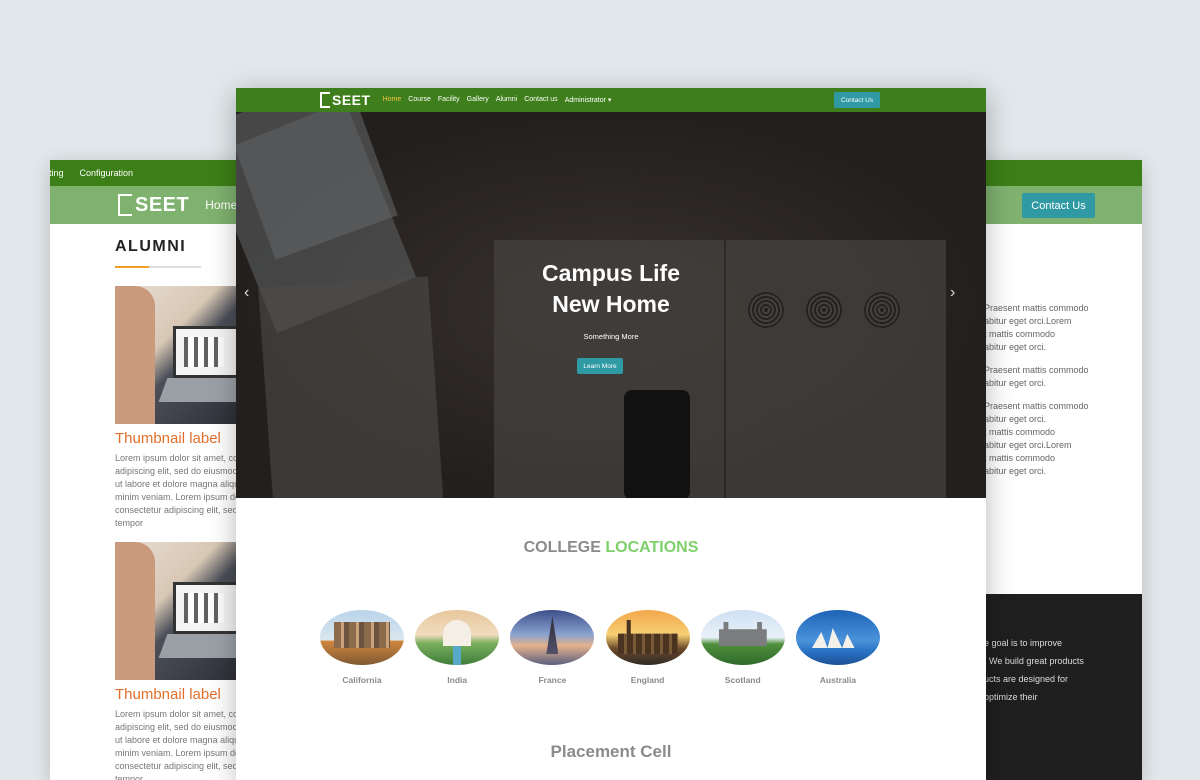 The image size is (1200, 780). What do you see at coordinates (588, 100) in the screenshot?
I see `nav-dropdown-administrator: Administrator ▾` at bounding box center [588, 100].